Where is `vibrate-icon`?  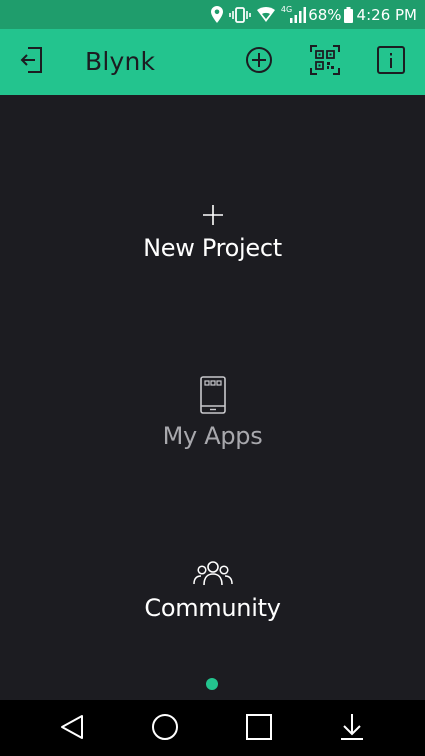 vibrate-icon is located at coordinates (240, 14).